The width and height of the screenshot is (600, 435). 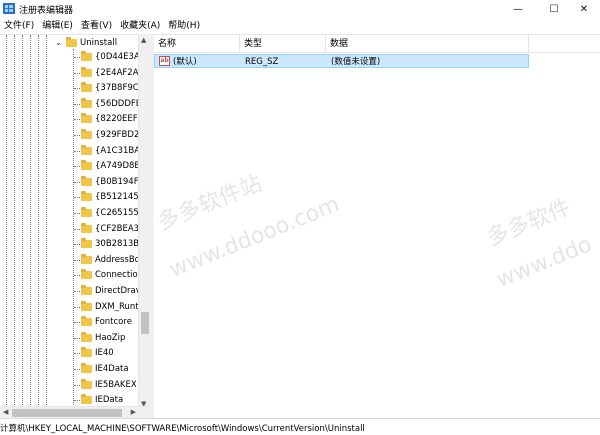 I want to click on tree-item-label: {8220EEFE, so click(x=117, y=119).